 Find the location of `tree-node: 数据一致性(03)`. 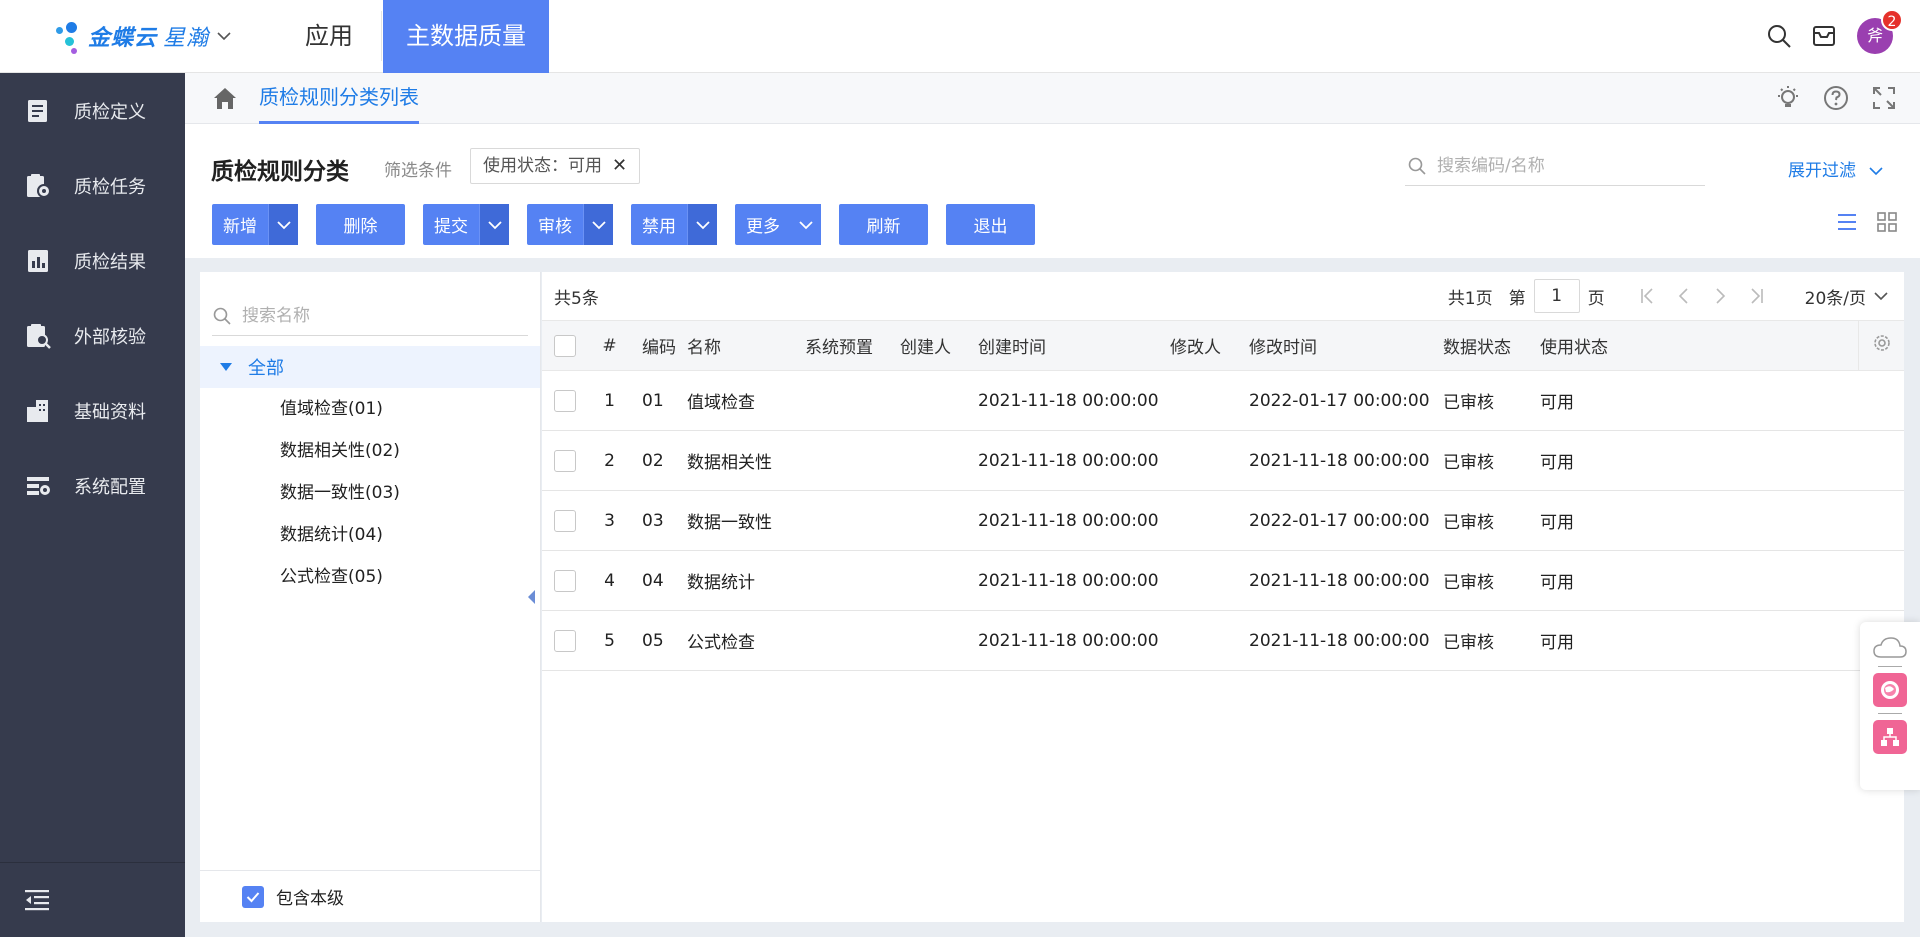

tree-node: 数据一致性(03) is located at coordinates (370, 493).